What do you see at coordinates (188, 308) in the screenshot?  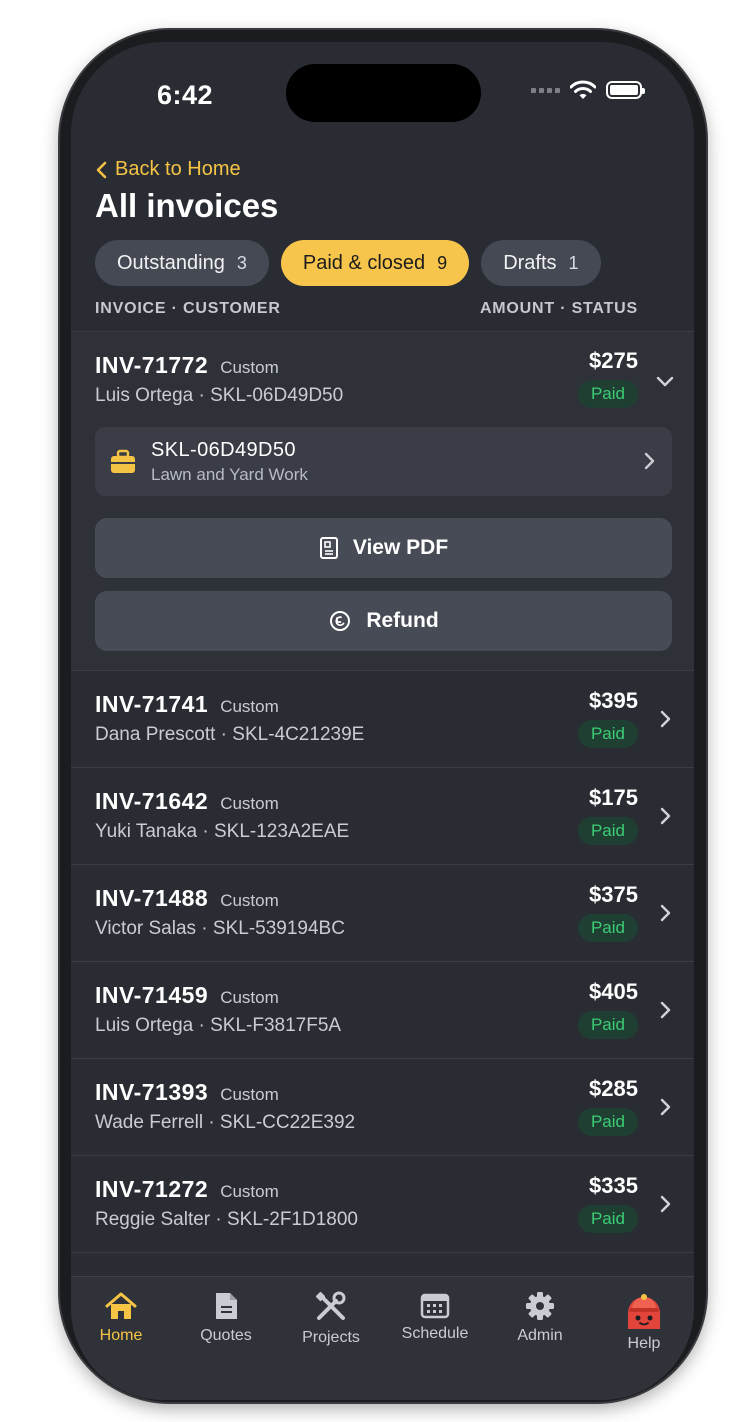 I see `column-header-invoice-customer: INVOICE · CUSTOMER` at bounding box center [188, 308].